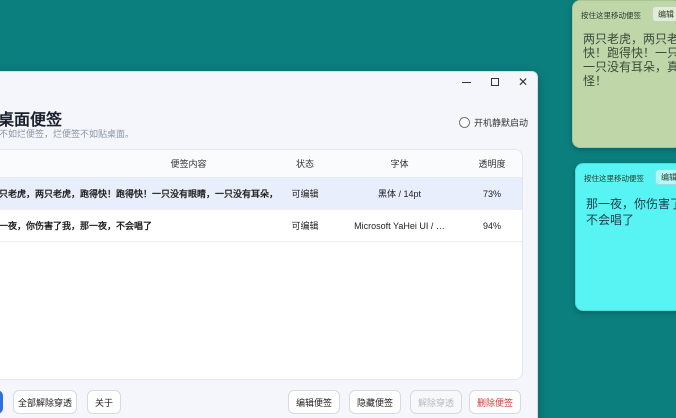 The image size is (676, 418). Describe the element at coordinates (399, 194) in the screenshot. I see `row-font: 黑体 / 14pt` at that location.